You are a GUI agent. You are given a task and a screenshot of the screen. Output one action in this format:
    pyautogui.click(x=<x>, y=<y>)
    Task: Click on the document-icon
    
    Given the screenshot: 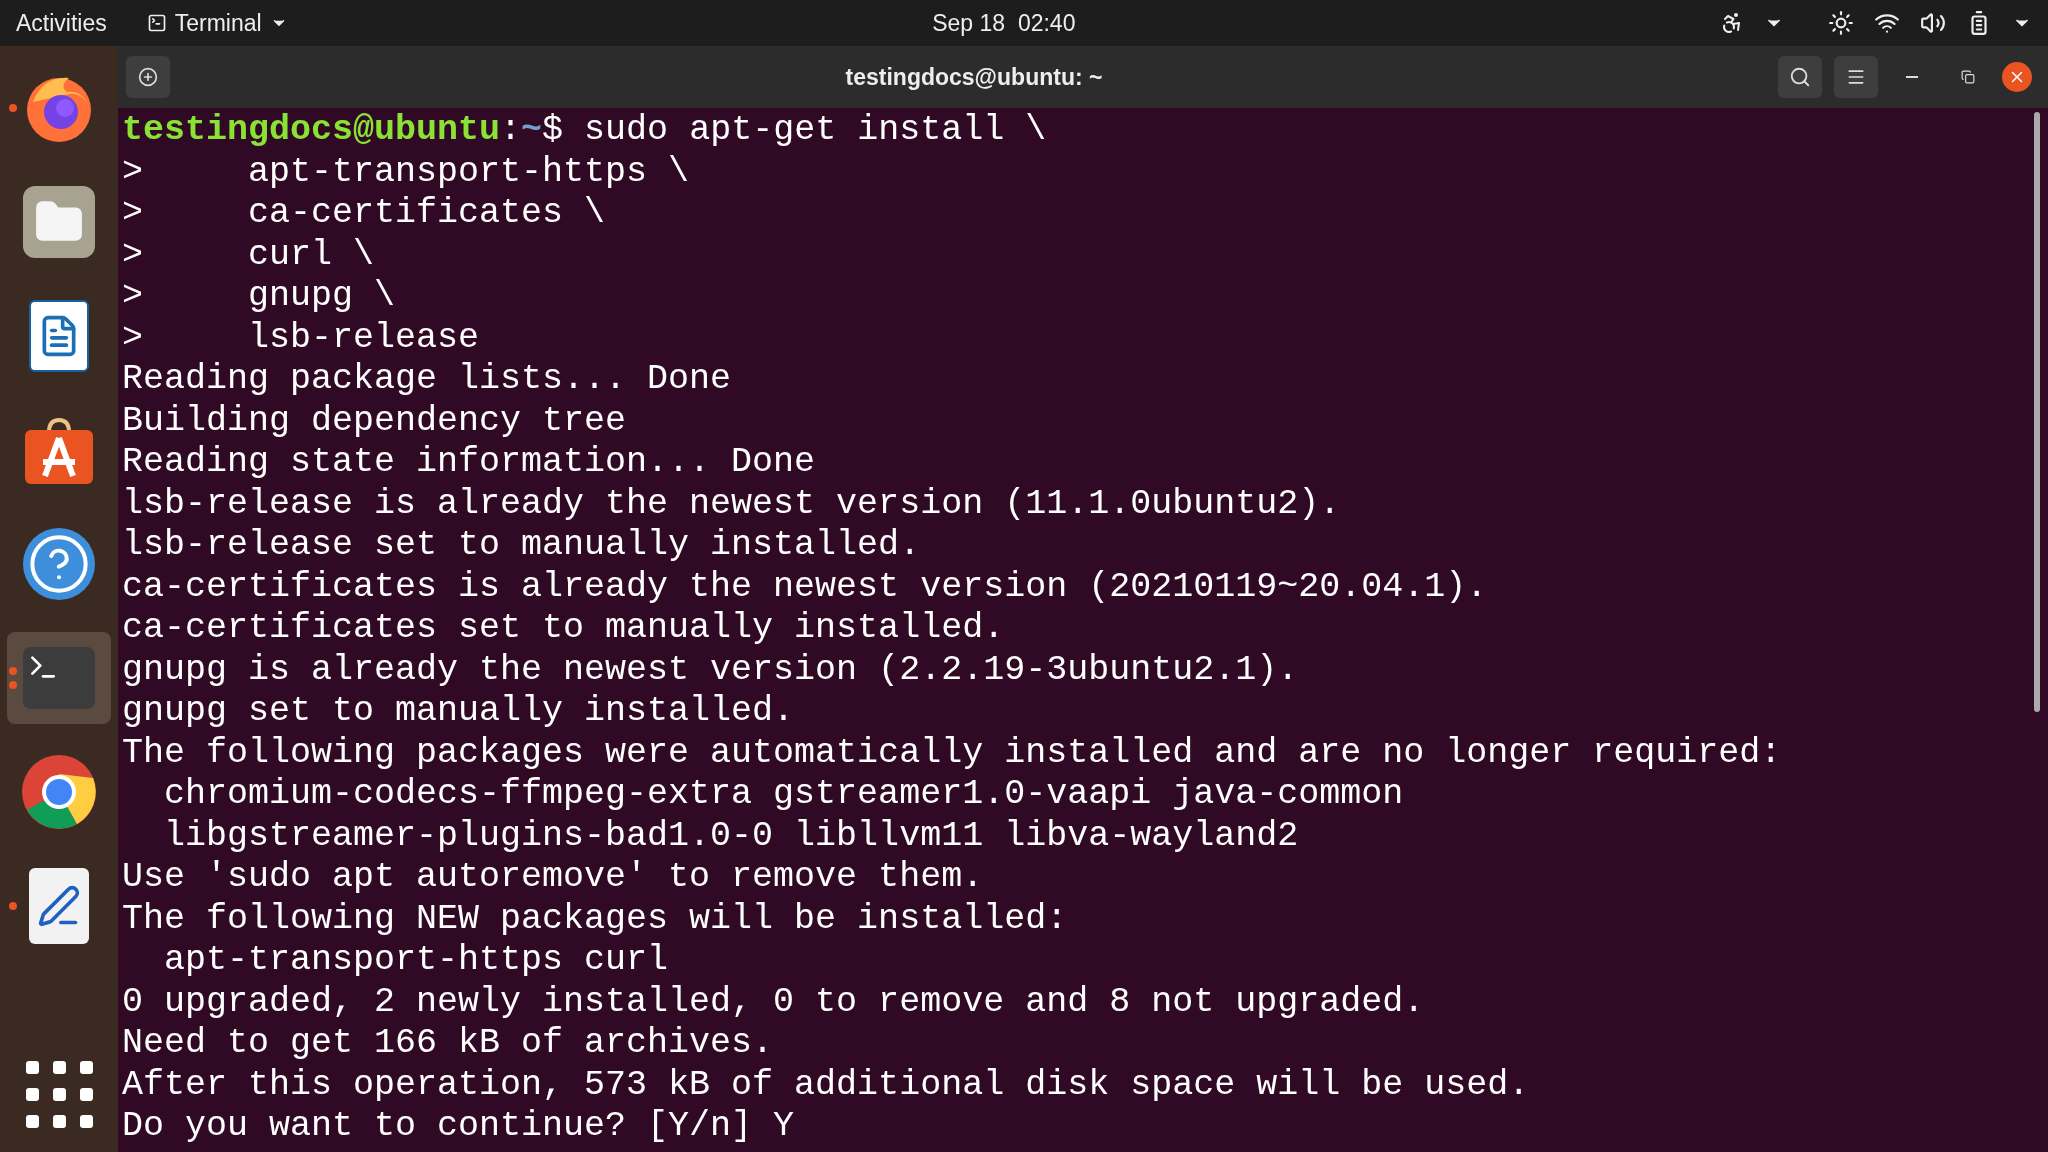 What is the action you would take?
    pyautogui.click(x=59, y=336)
    